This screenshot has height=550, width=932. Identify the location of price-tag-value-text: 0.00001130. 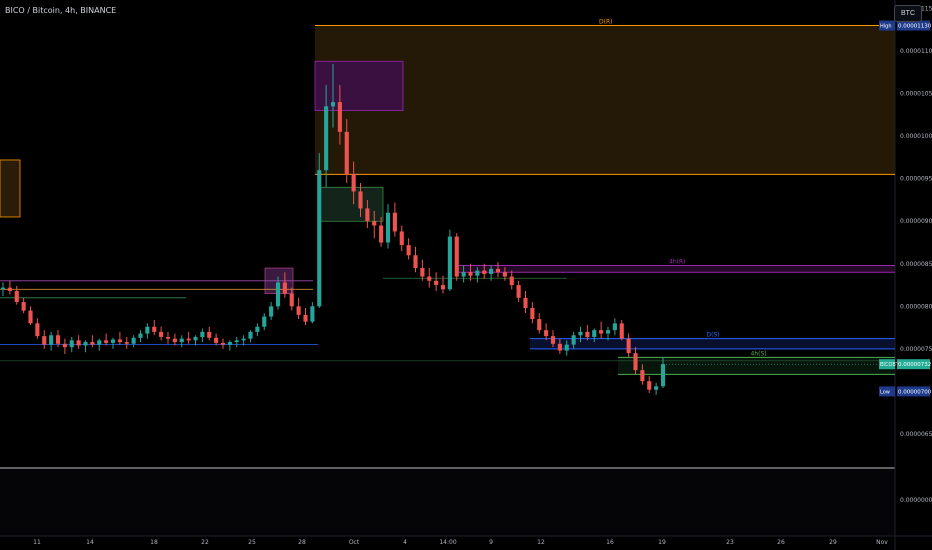
(915, 27).